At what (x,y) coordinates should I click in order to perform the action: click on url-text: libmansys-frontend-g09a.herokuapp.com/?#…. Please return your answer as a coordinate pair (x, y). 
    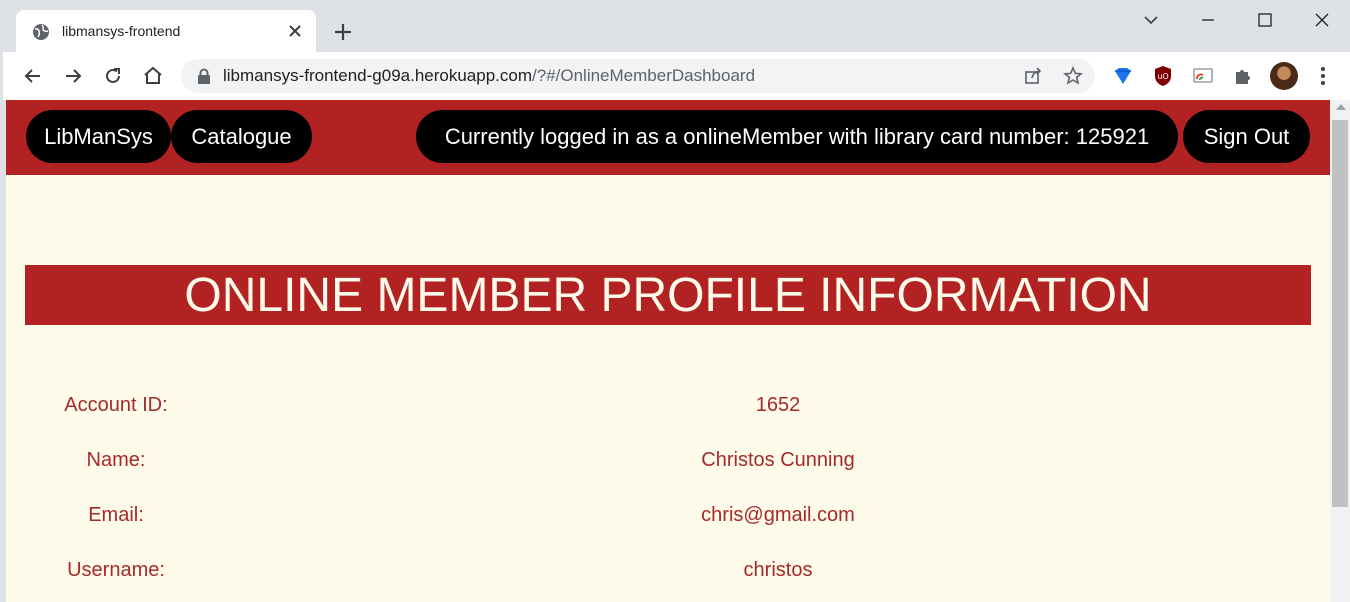
    Looking at the image, I should click on (489, 76).